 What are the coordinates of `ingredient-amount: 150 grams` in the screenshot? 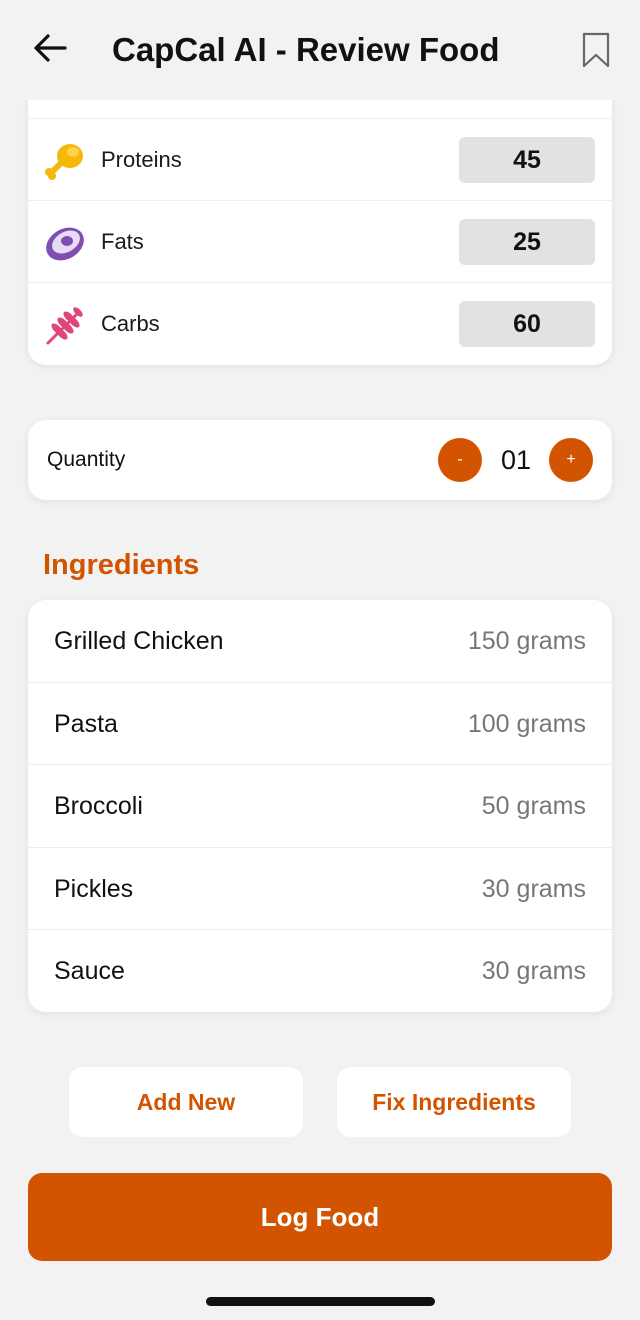 It's located at (526, 641).